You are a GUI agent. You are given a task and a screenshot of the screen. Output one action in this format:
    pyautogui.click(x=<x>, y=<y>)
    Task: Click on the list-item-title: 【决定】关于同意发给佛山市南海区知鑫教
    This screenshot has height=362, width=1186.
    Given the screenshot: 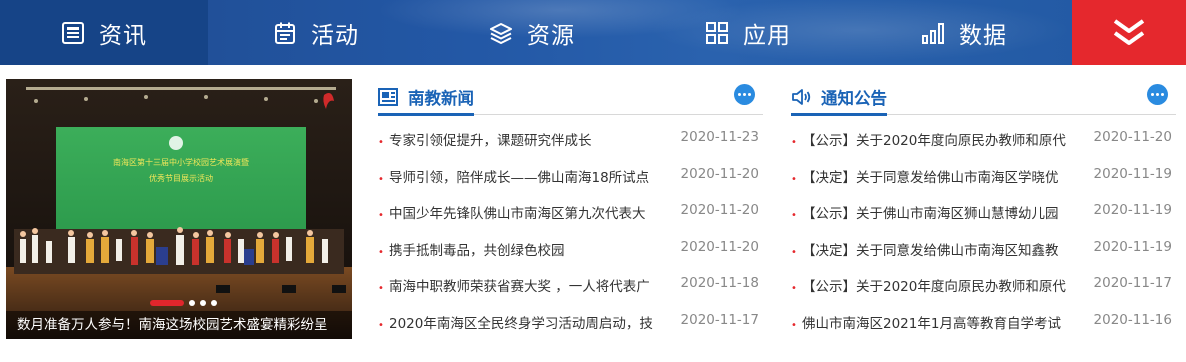 What is the action you would take?
    pyautogui.click(x=947, y=249)
    